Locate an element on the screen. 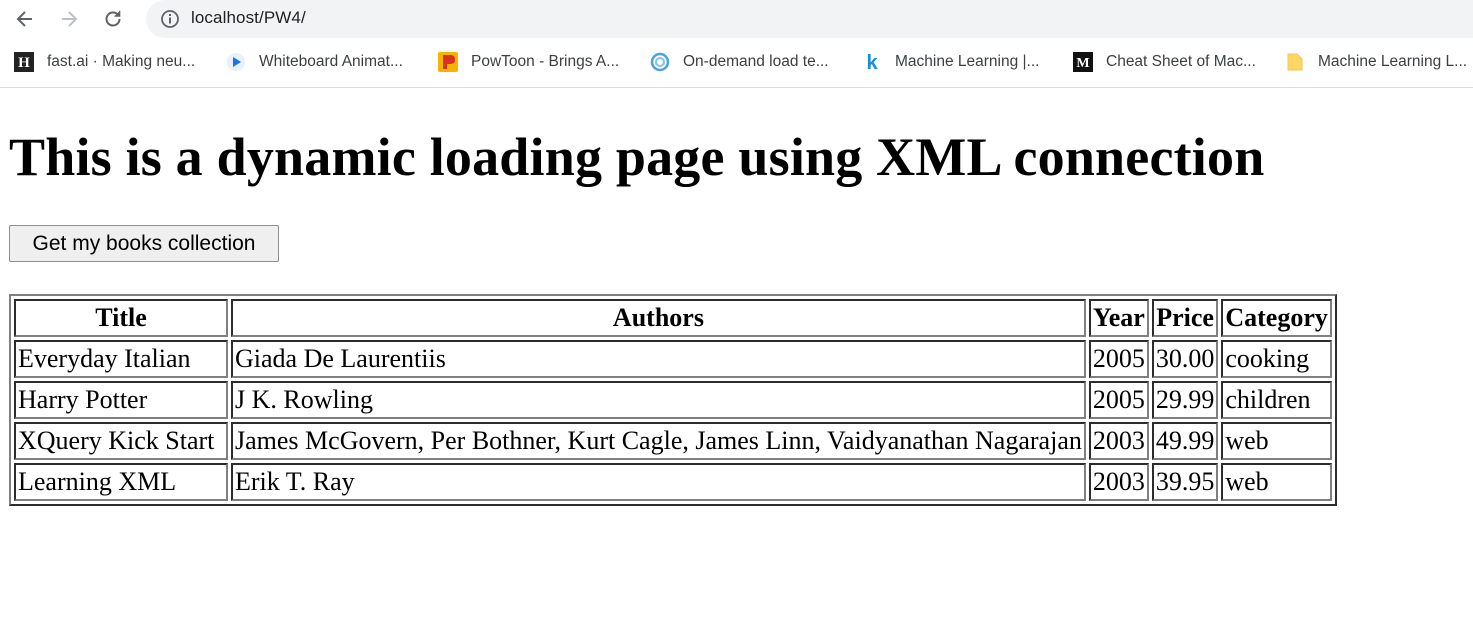 The width and height of the screenshot is (1473, 618). reload-icon is located at coordinates (113, 18).